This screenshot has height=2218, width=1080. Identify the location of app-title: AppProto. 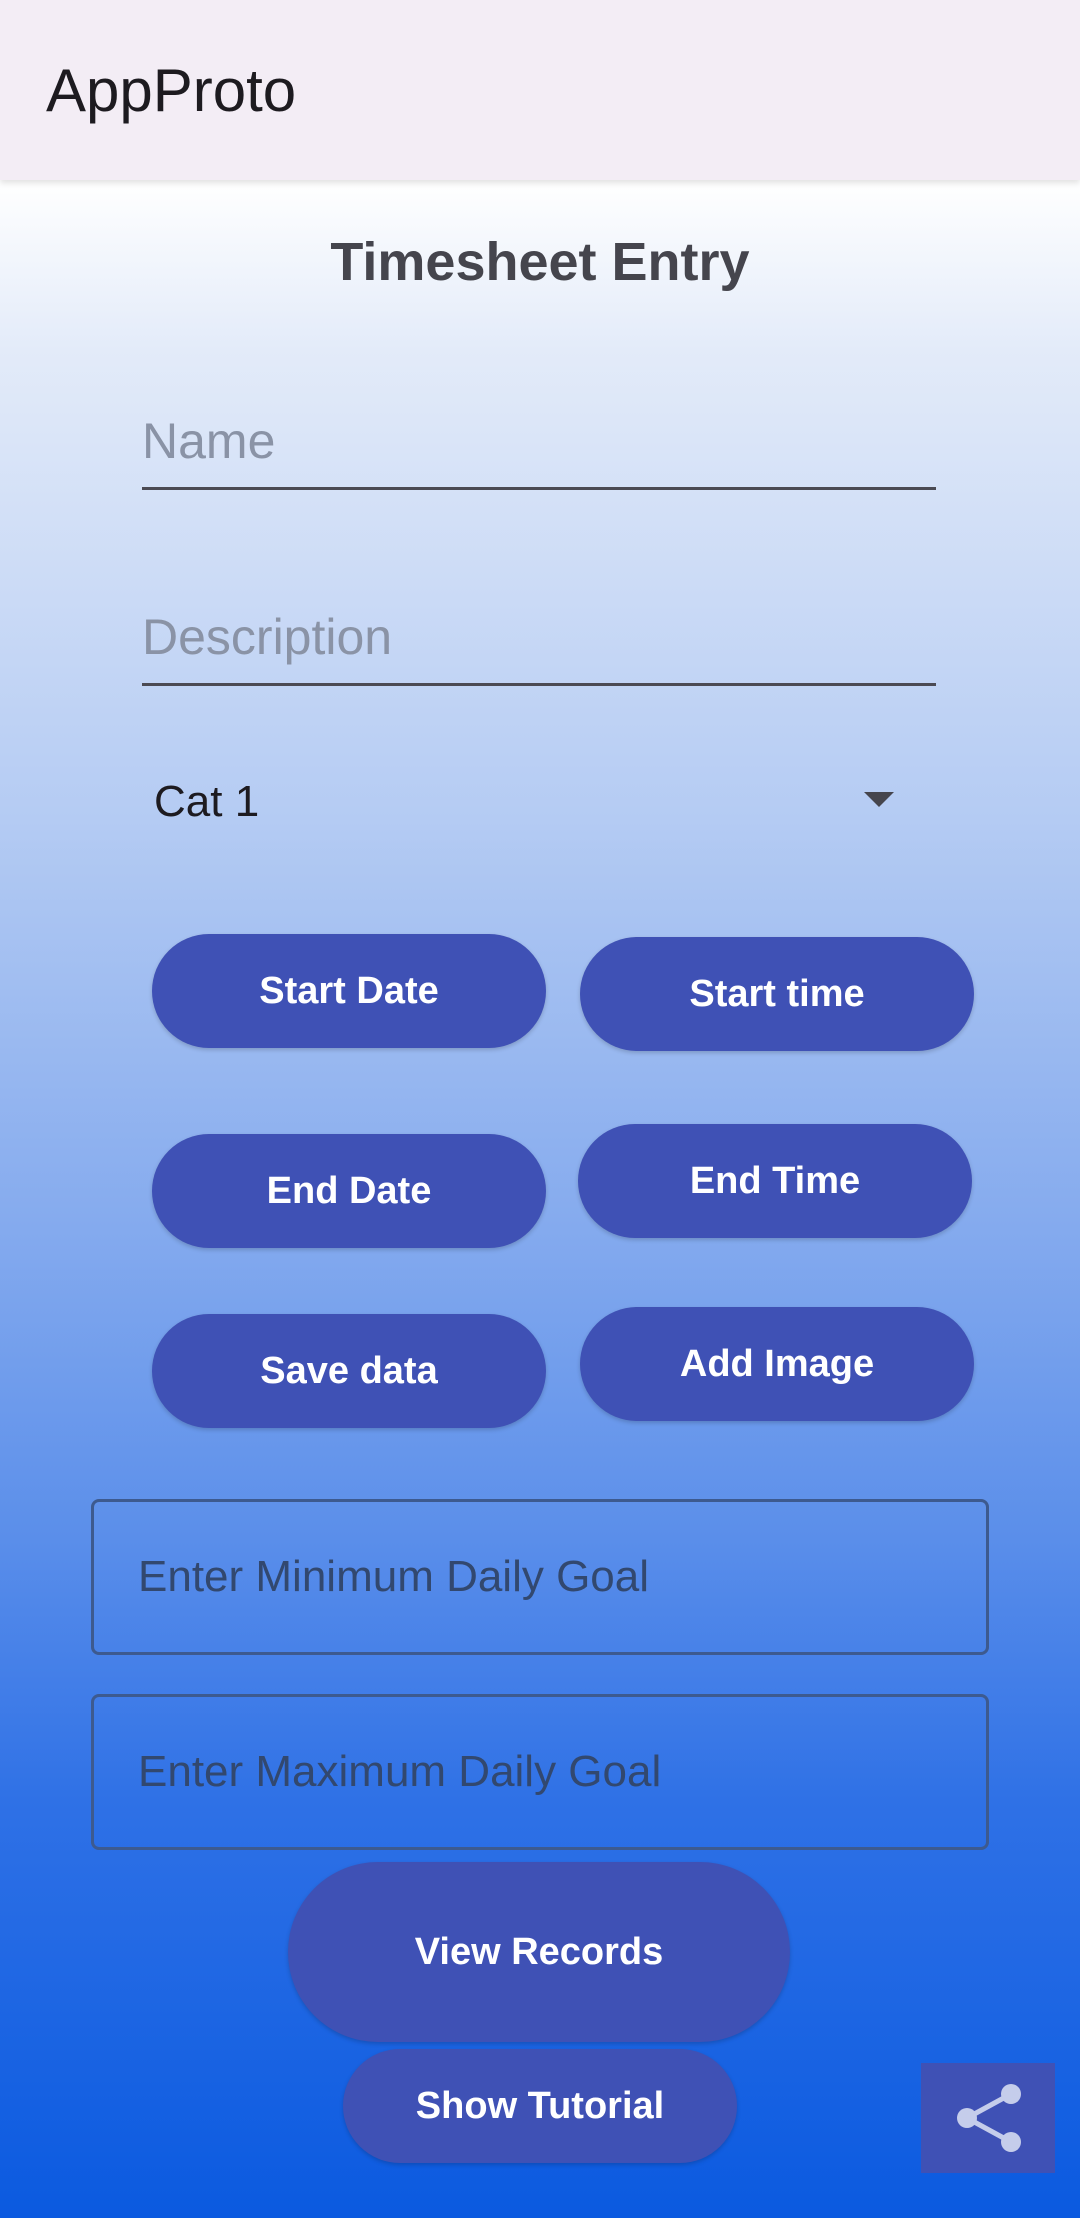
(171, 90).